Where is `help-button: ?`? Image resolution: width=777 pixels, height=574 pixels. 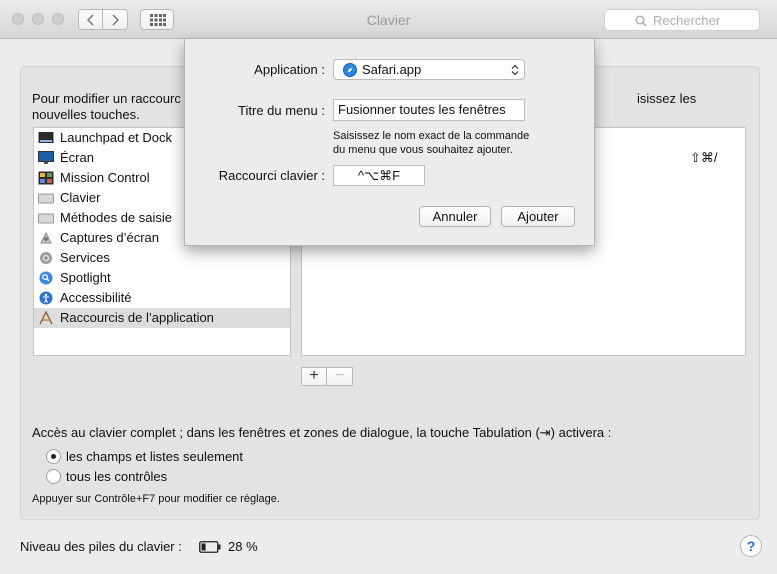 help-button: ? is located at coordinates (751, 546).